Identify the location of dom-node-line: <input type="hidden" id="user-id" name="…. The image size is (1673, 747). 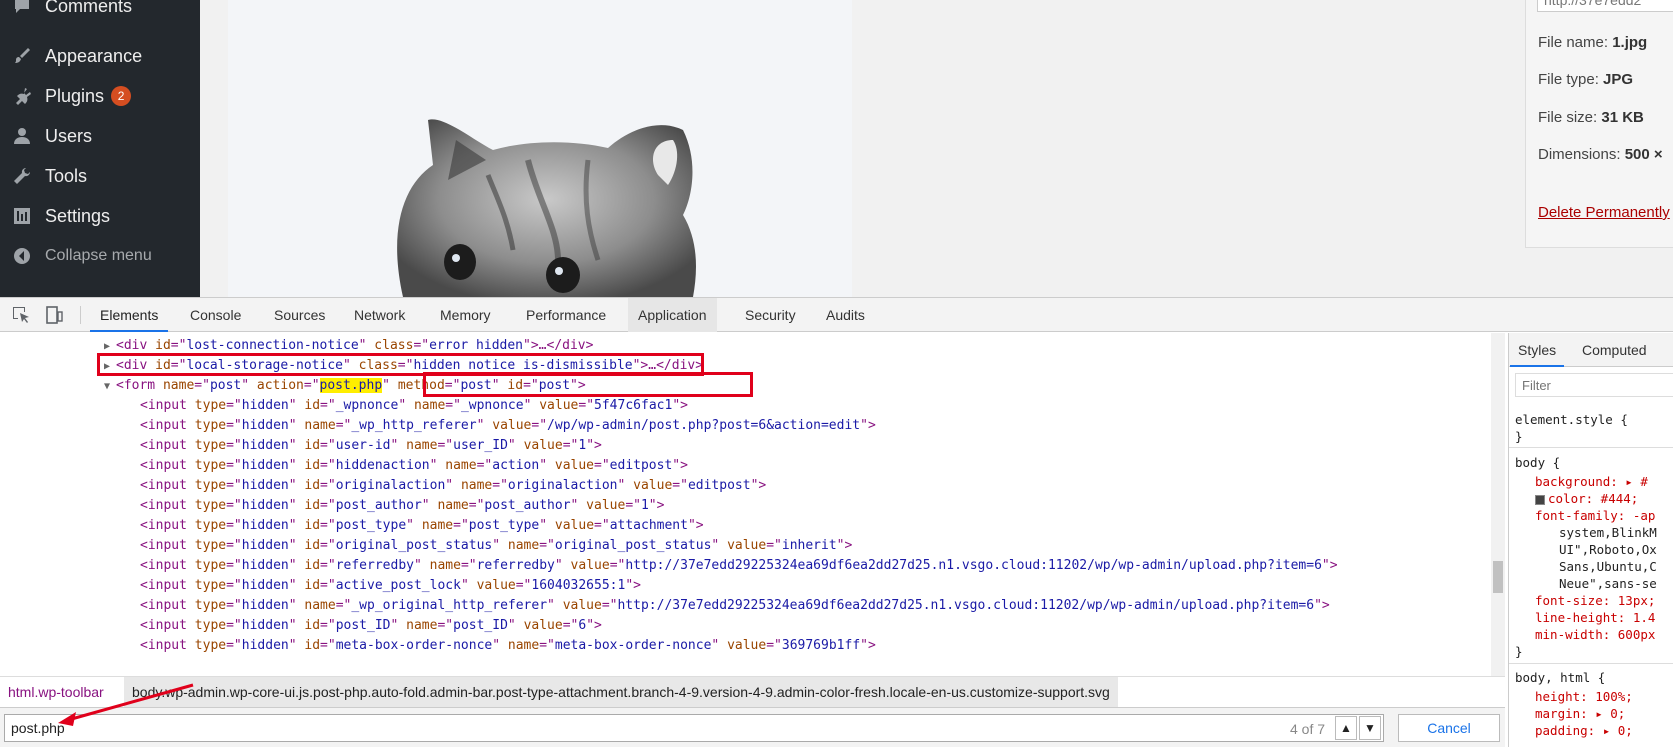
(365, 445).